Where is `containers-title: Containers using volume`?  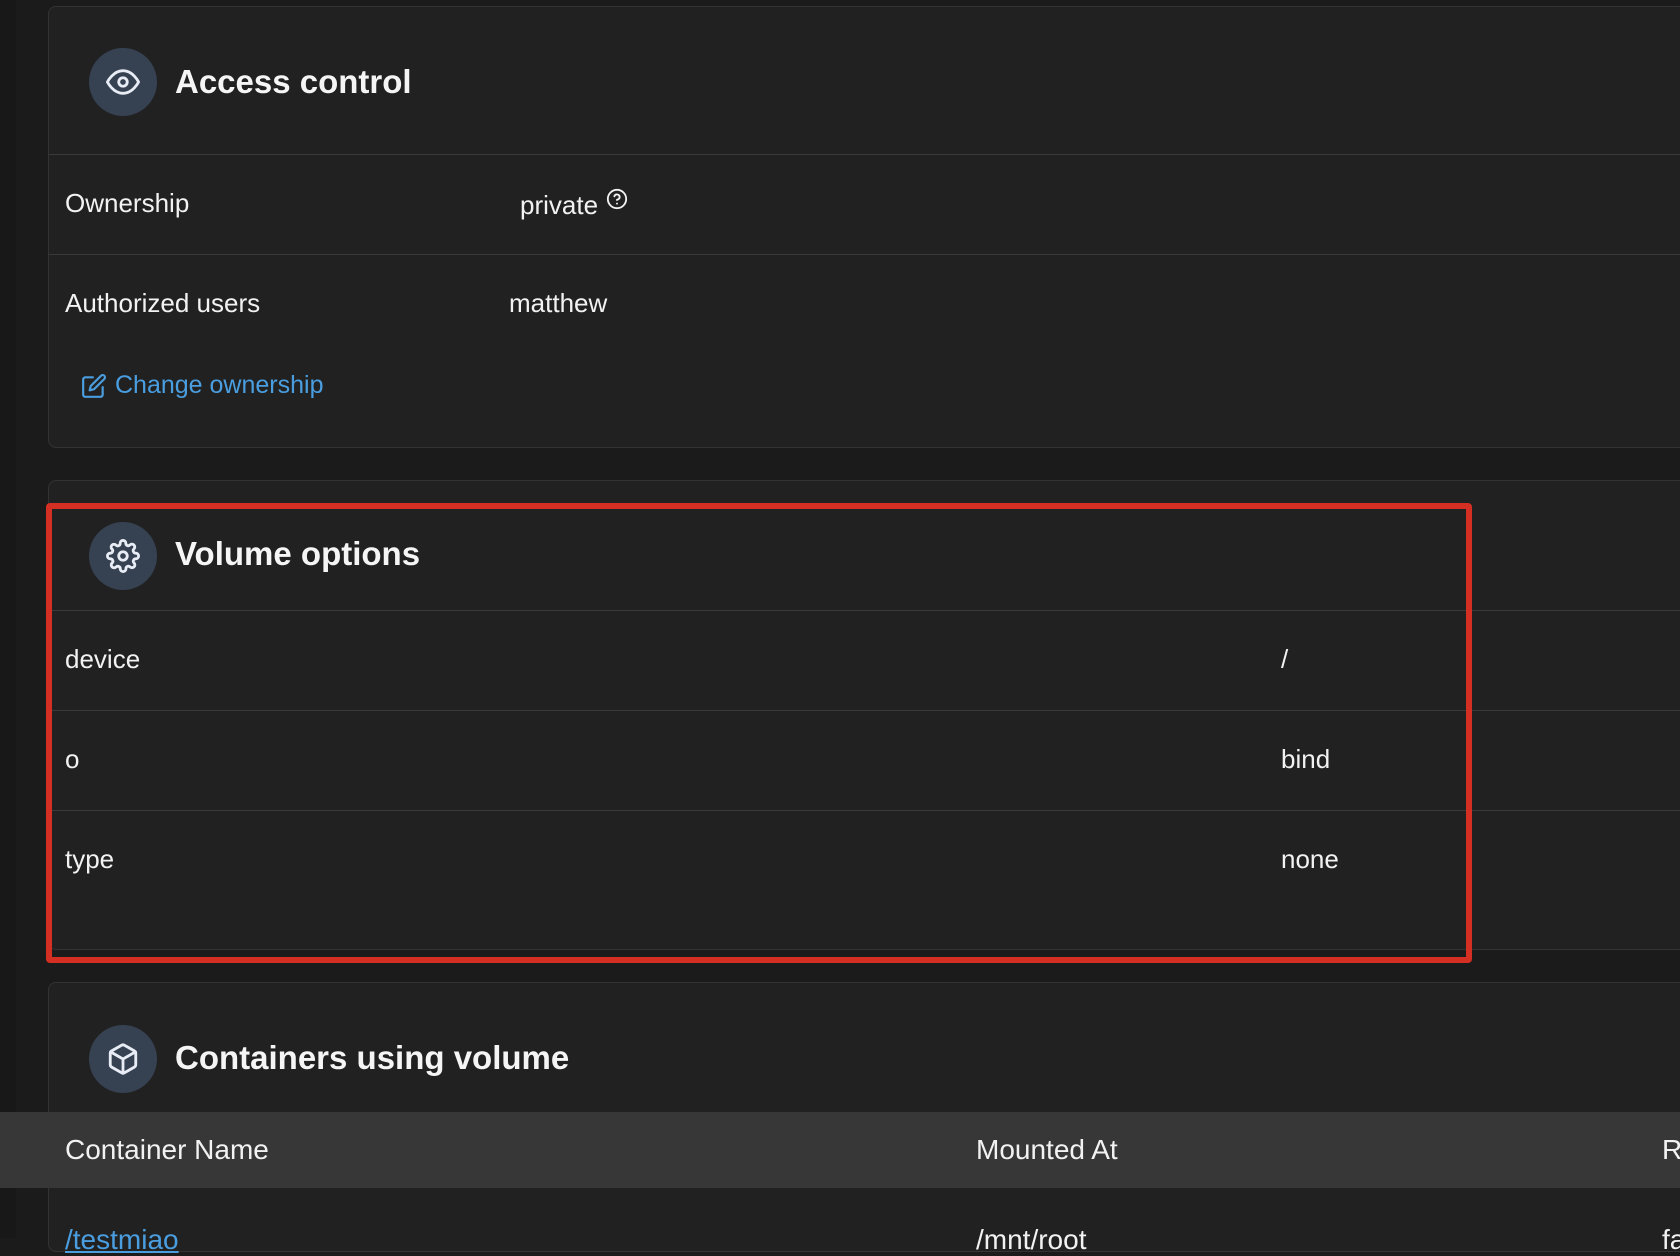
containers-title: Containers using volume is located at coordinates (372, 1057).